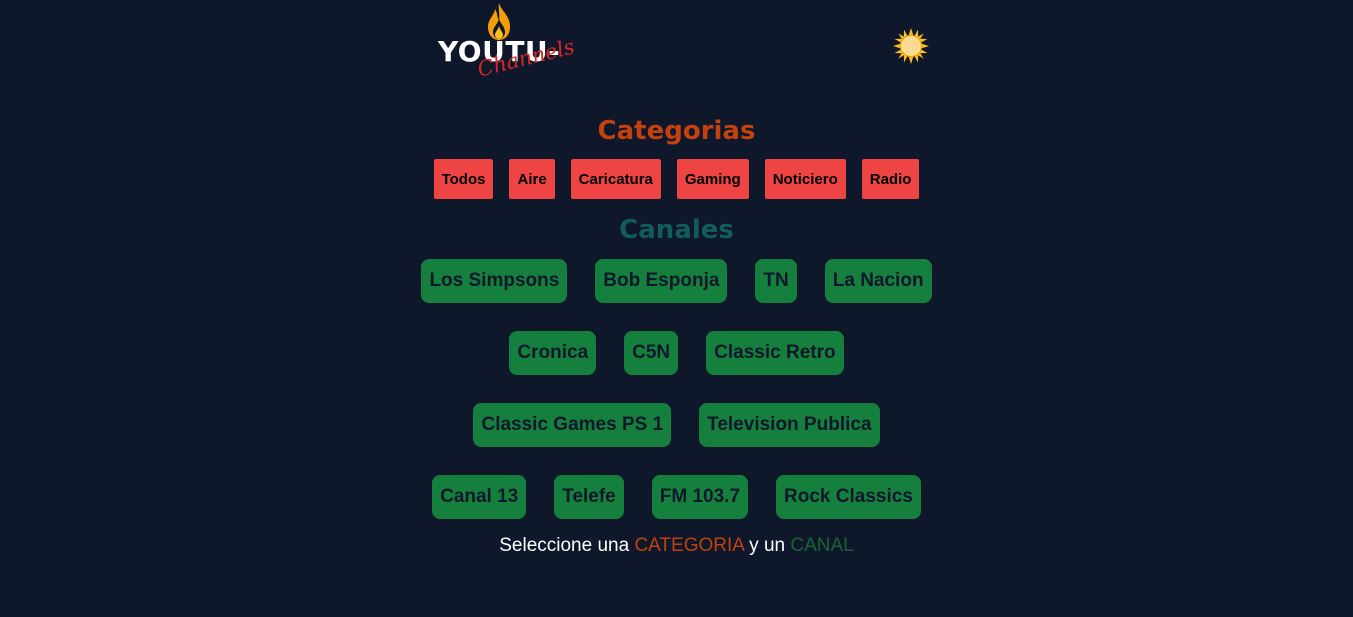 Image resolution: width=1353 pixels, height=617 pixels. What do you see at coordinates (805, 179) in the screenshot?
I see `category-button-noticiero: Noticiero` at bounding box center [805, 179].